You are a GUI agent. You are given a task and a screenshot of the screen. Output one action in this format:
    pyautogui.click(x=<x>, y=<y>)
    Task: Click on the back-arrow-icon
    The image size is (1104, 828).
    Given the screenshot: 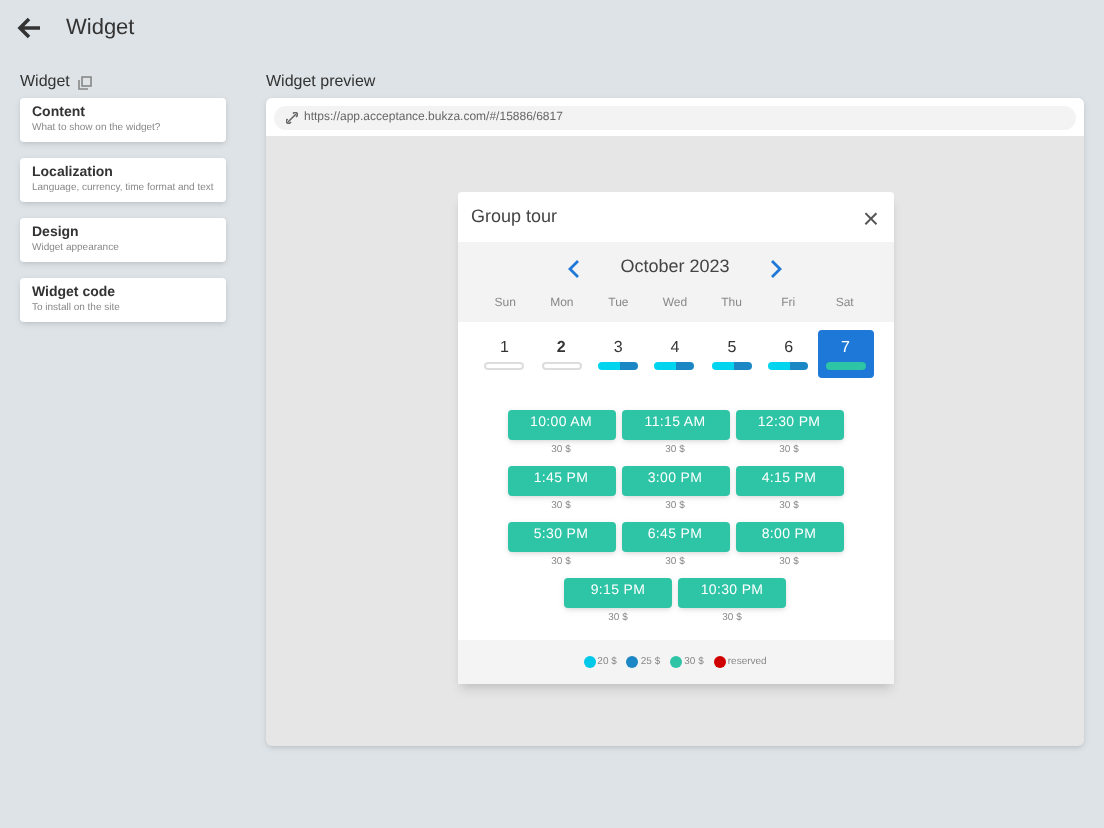 What is the action you would take?
    pyautogui.click(x=29, y=28)
    